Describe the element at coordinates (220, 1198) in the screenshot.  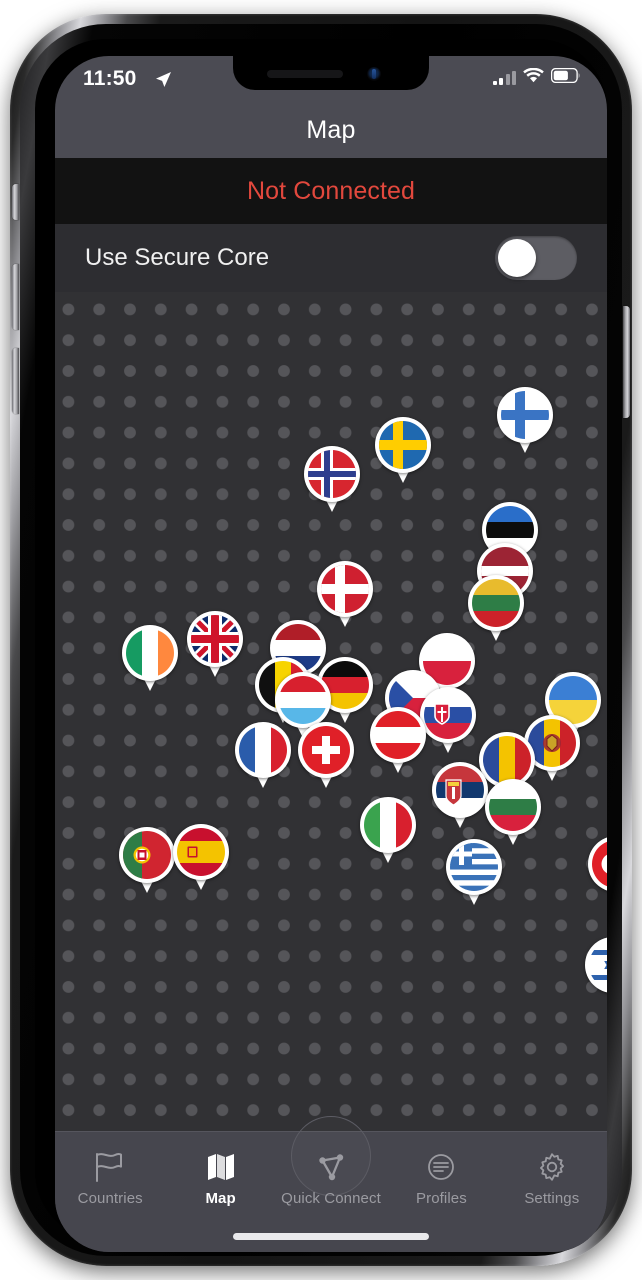
I see `tab-label: Map` at that location.